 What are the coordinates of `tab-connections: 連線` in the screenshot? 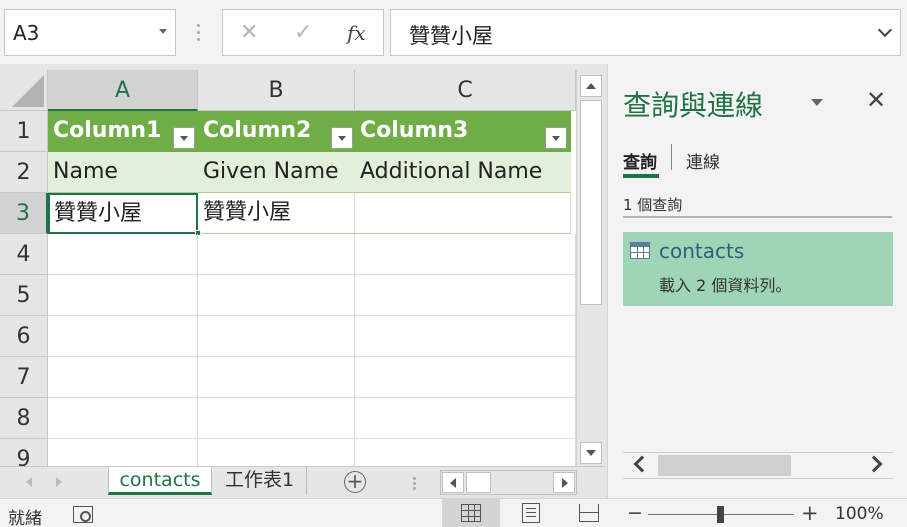 It's located at (703, 160).